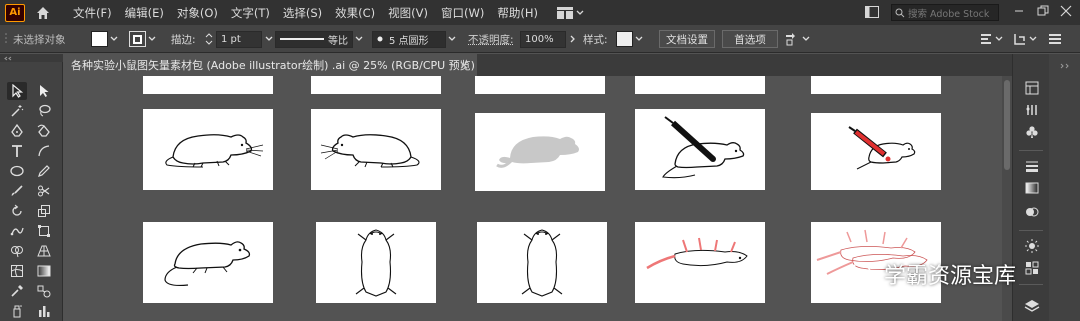 Image resolution: width=1080 pixels, height=321 pixels. Describe the element at coordinates (1032, 166) in the screenshot. I see `stroke-panel-button` at that location.